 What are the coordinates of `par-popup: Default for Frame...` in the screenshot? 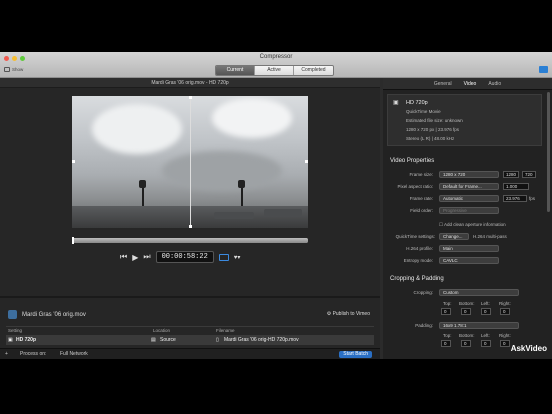 It's located at (469, 186).